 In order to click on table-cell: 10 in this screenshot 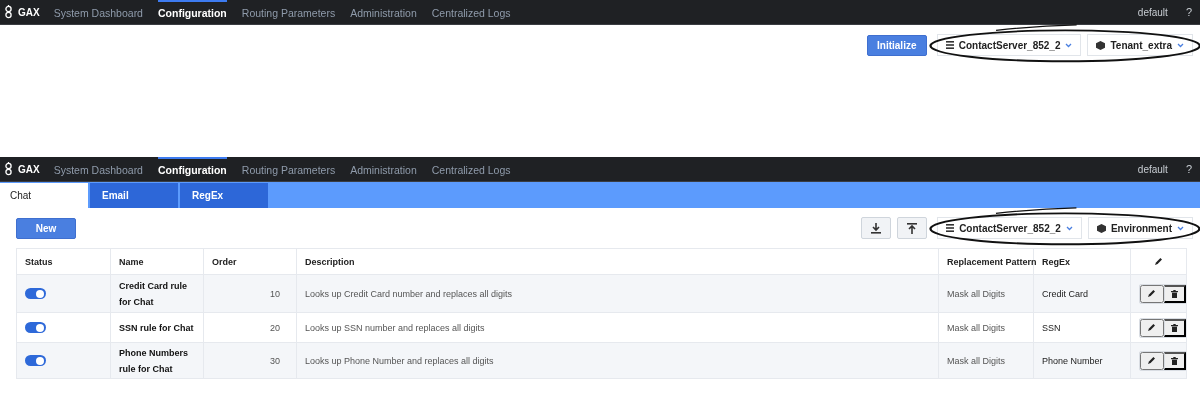, I will do `click(250, 293)`.